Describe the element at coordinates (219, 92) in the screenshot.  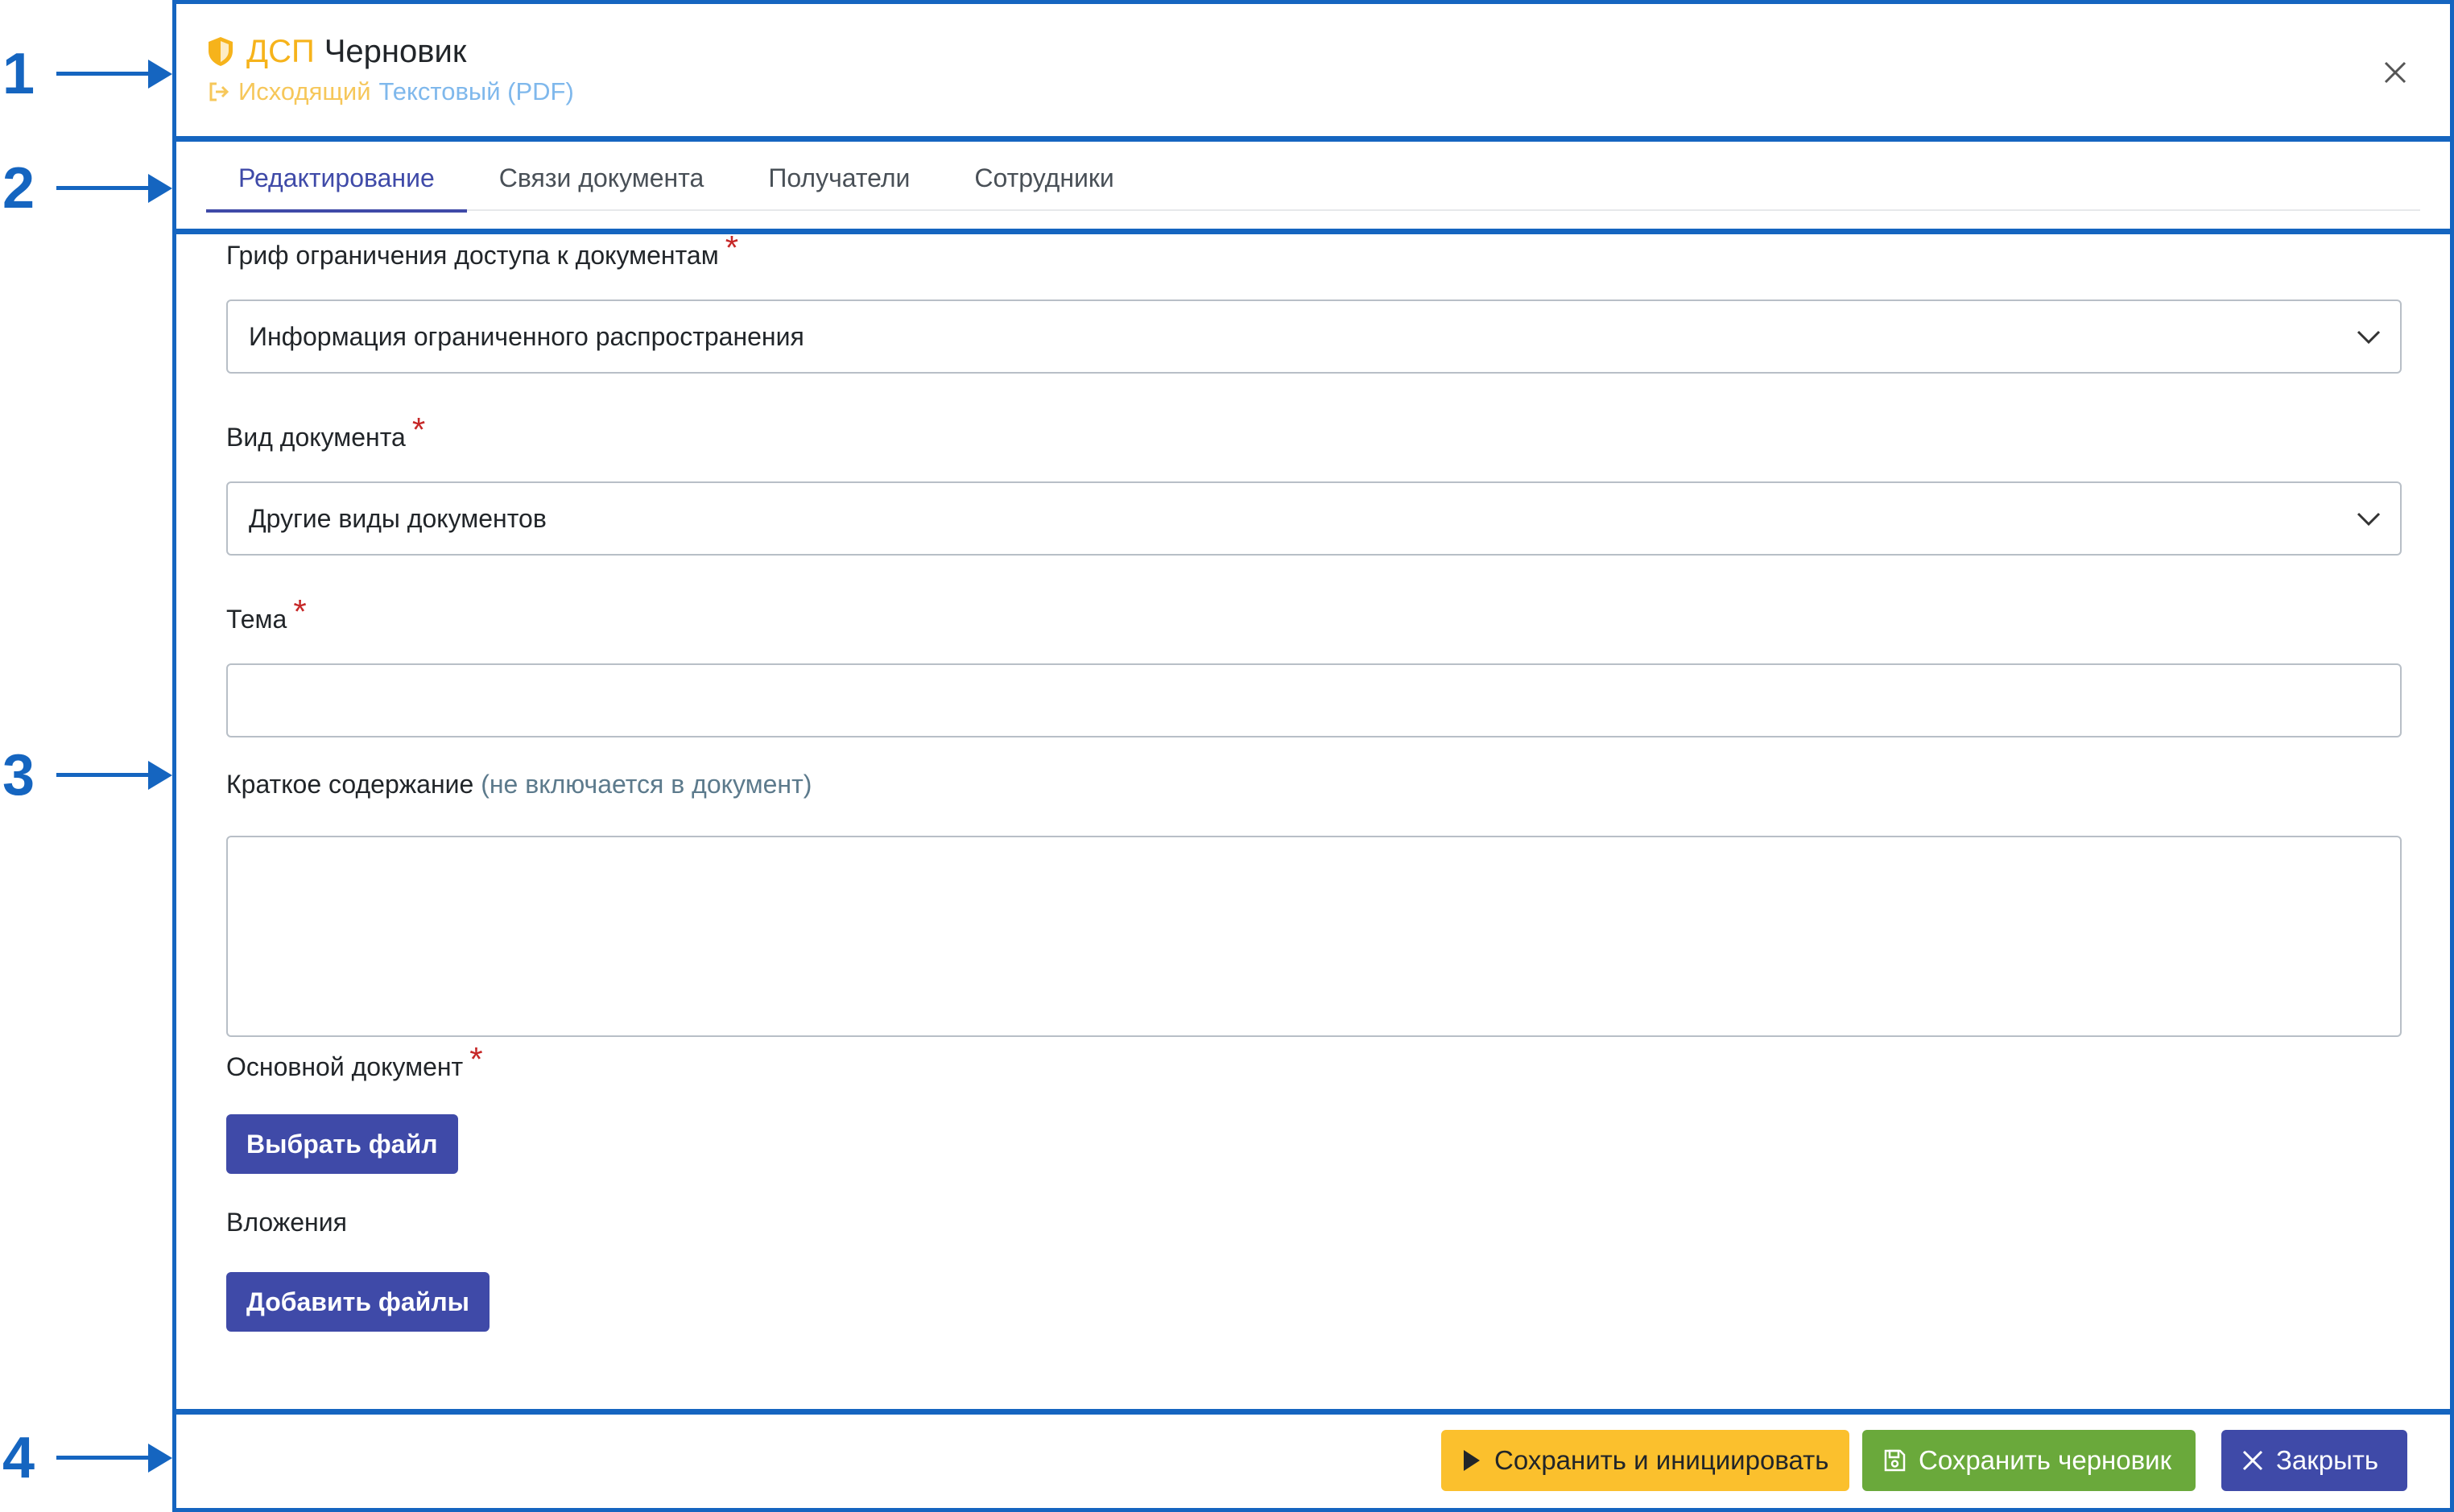
I see `outgoing-icon` at that location.